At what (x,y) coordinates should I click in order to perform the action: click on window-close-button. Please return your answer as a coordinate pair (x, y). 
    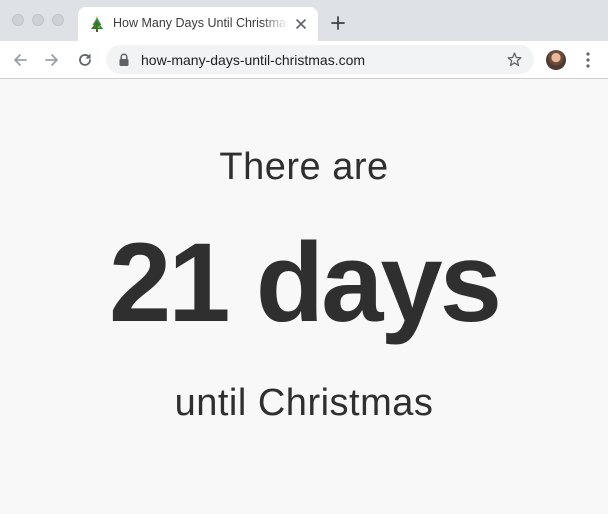
    Looking at the image, I should click on (18, 20).